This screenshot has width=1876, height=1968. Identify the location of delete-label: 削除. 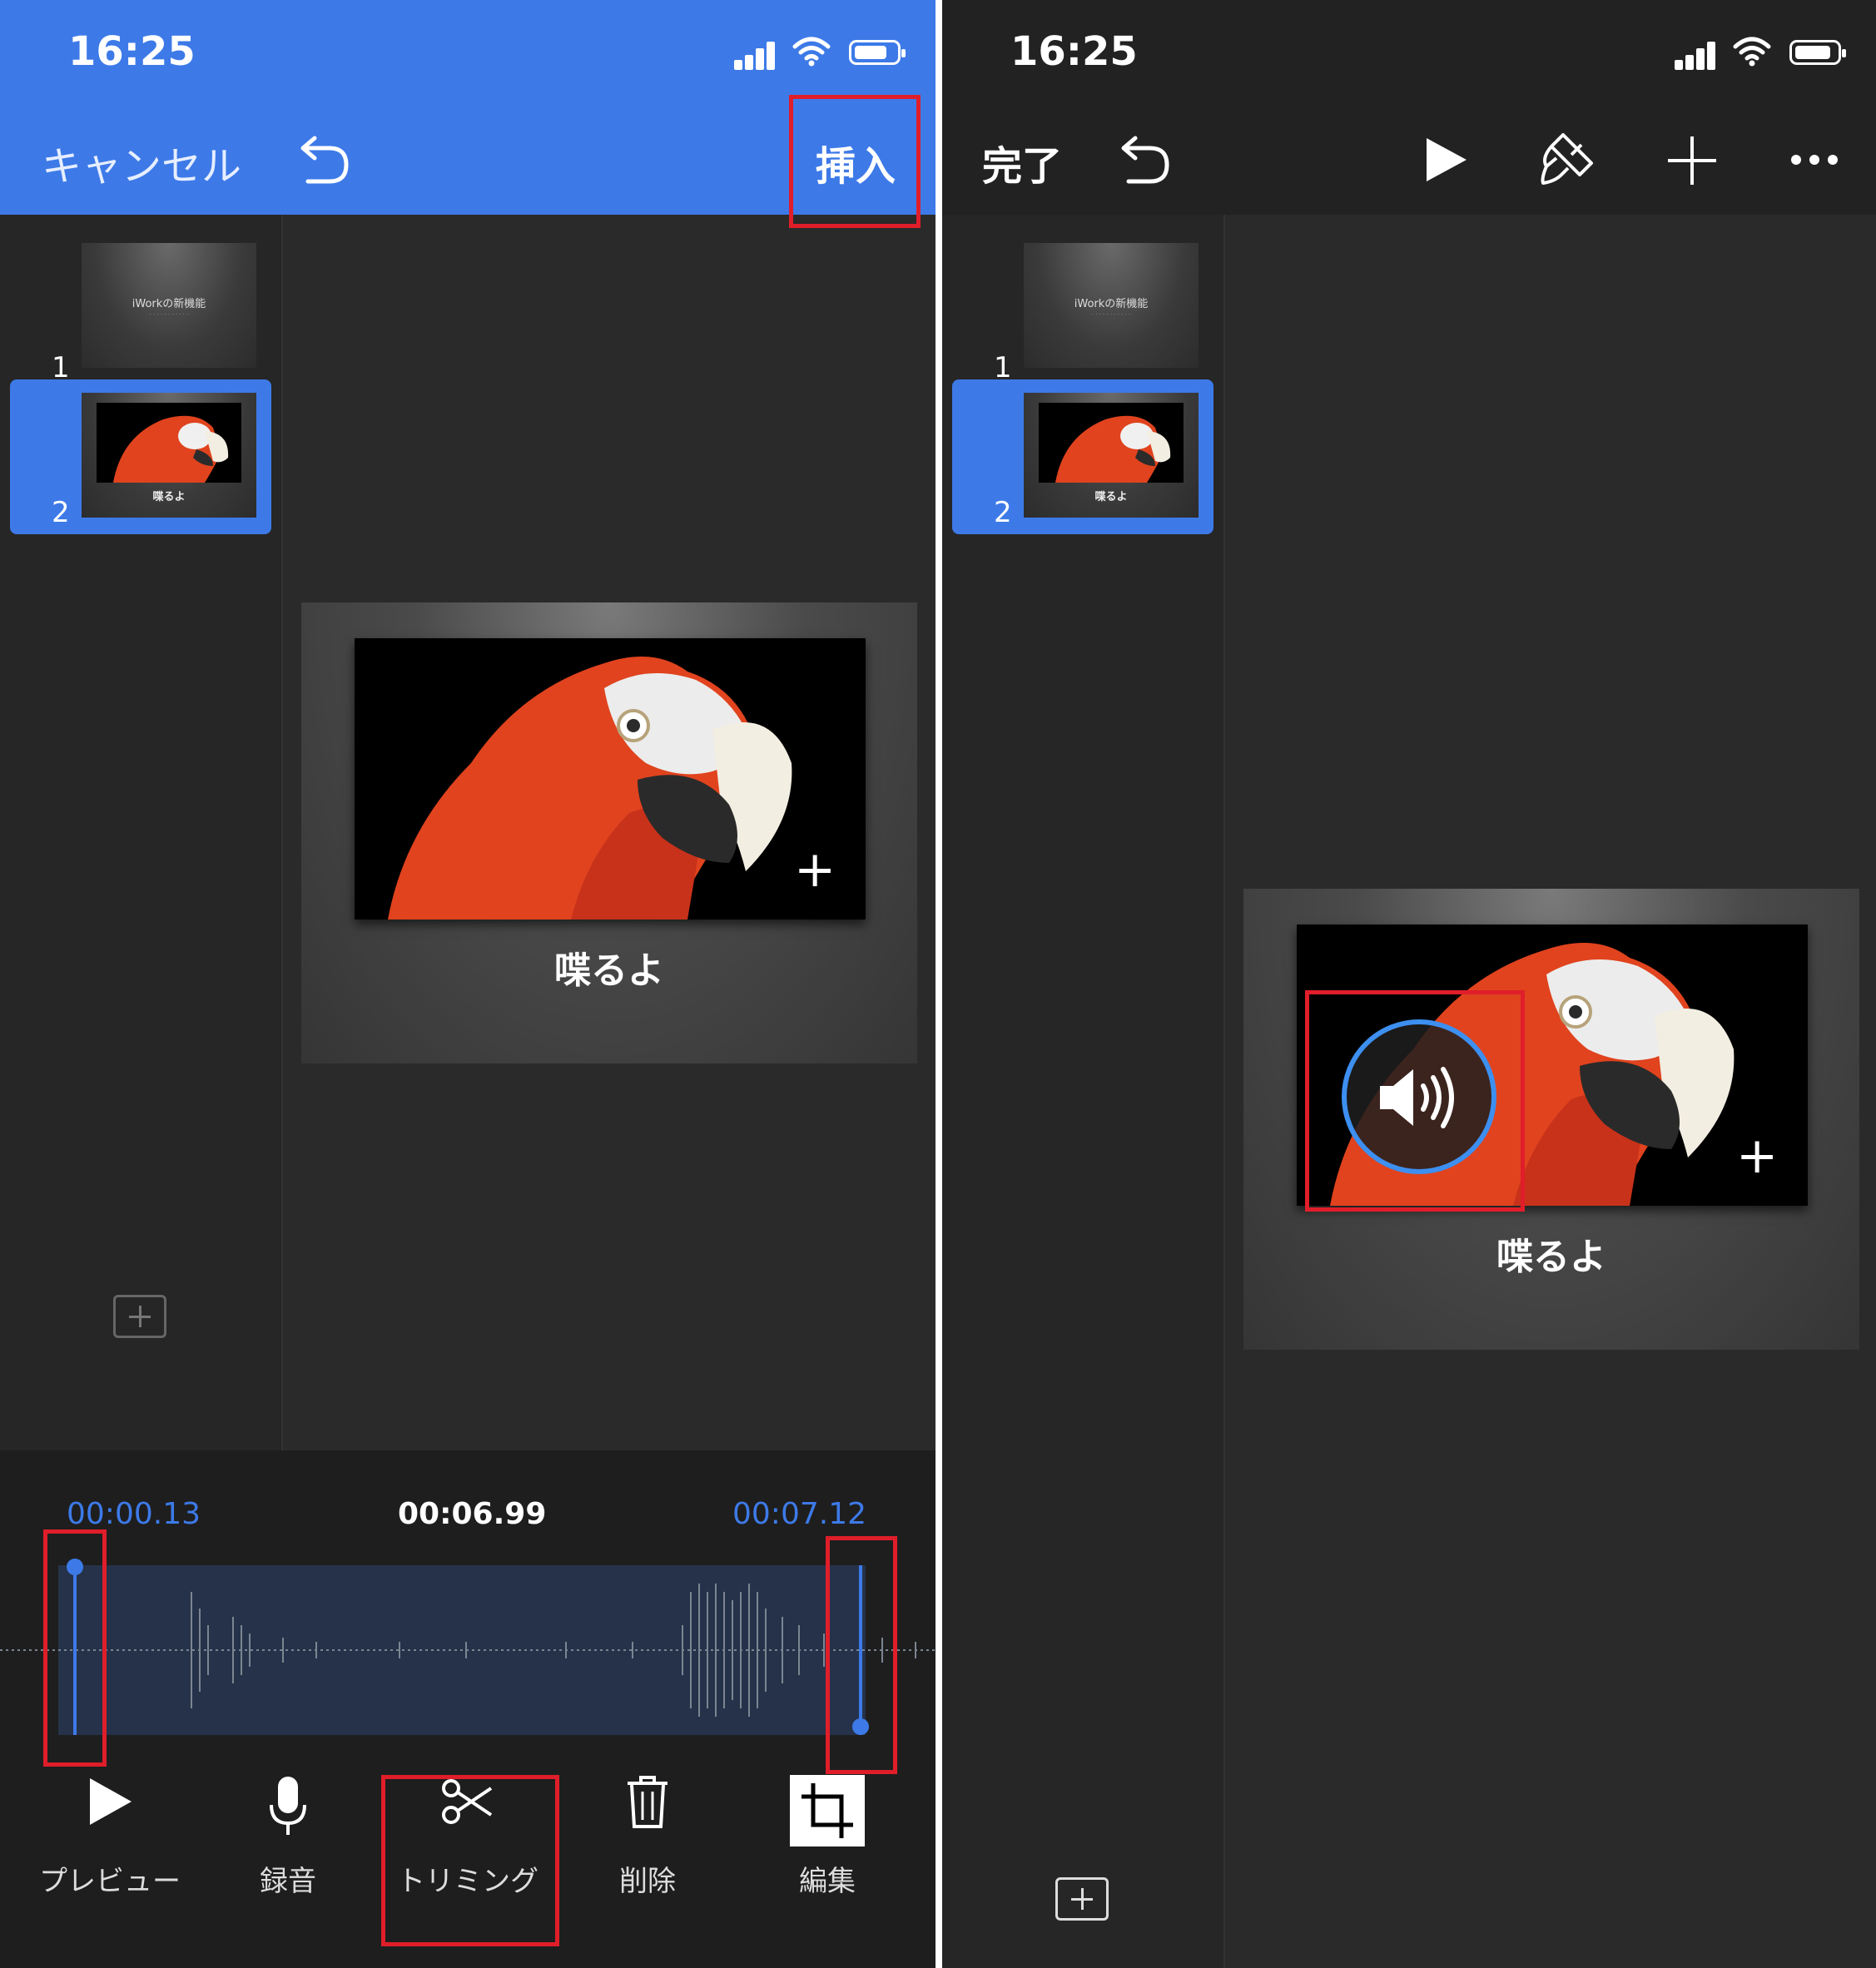
(648, 1881).